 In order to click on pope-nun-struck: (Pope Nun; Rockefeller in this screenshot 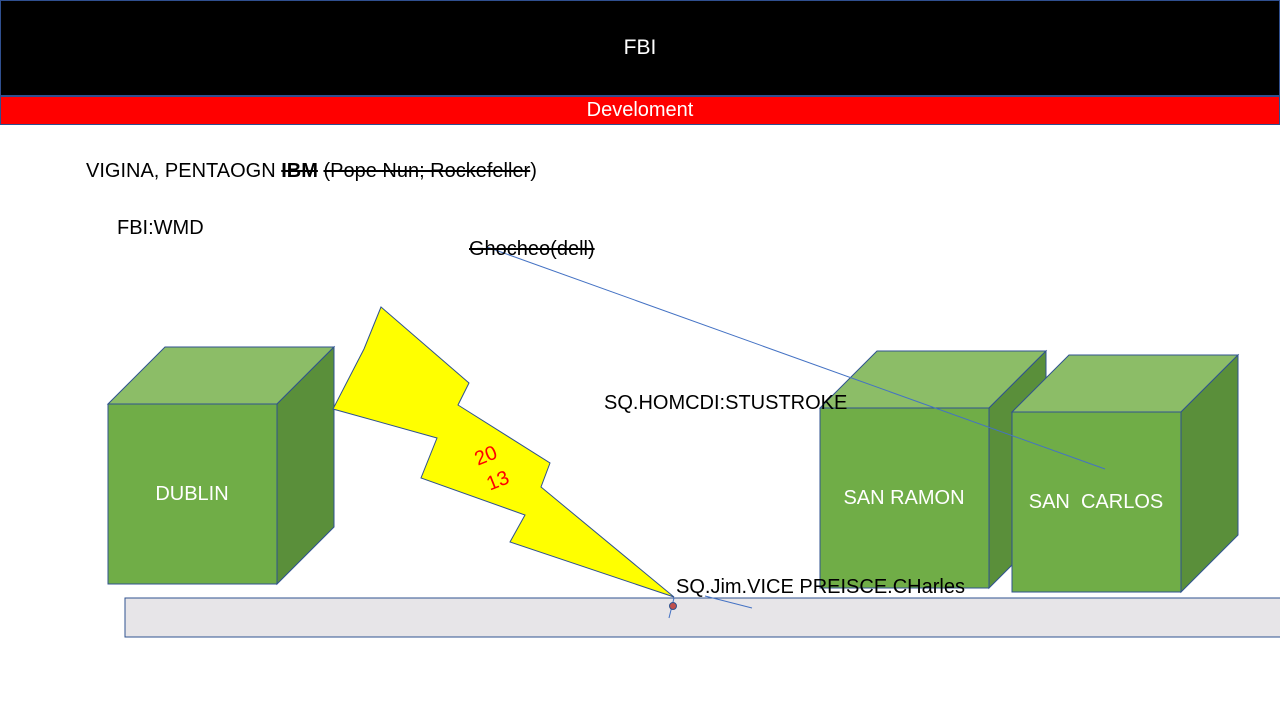, I will do `click(427, 171)`.